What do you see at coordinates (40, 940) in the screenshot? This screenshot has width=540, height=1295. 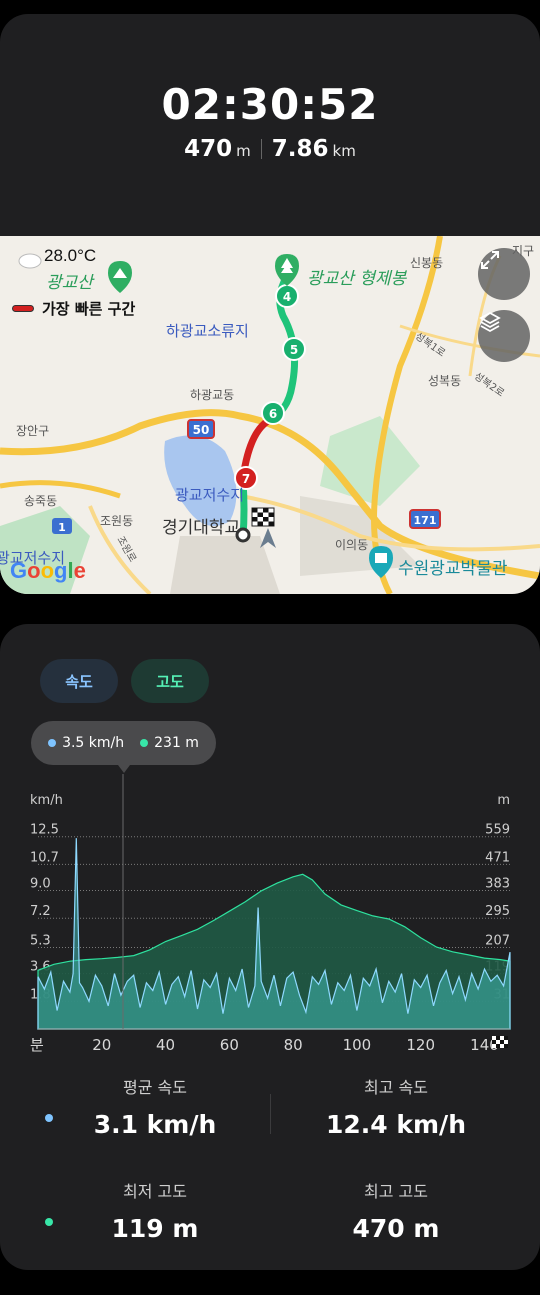 I see `left-tick-label: 5.3` at bounding box center [40, 940].